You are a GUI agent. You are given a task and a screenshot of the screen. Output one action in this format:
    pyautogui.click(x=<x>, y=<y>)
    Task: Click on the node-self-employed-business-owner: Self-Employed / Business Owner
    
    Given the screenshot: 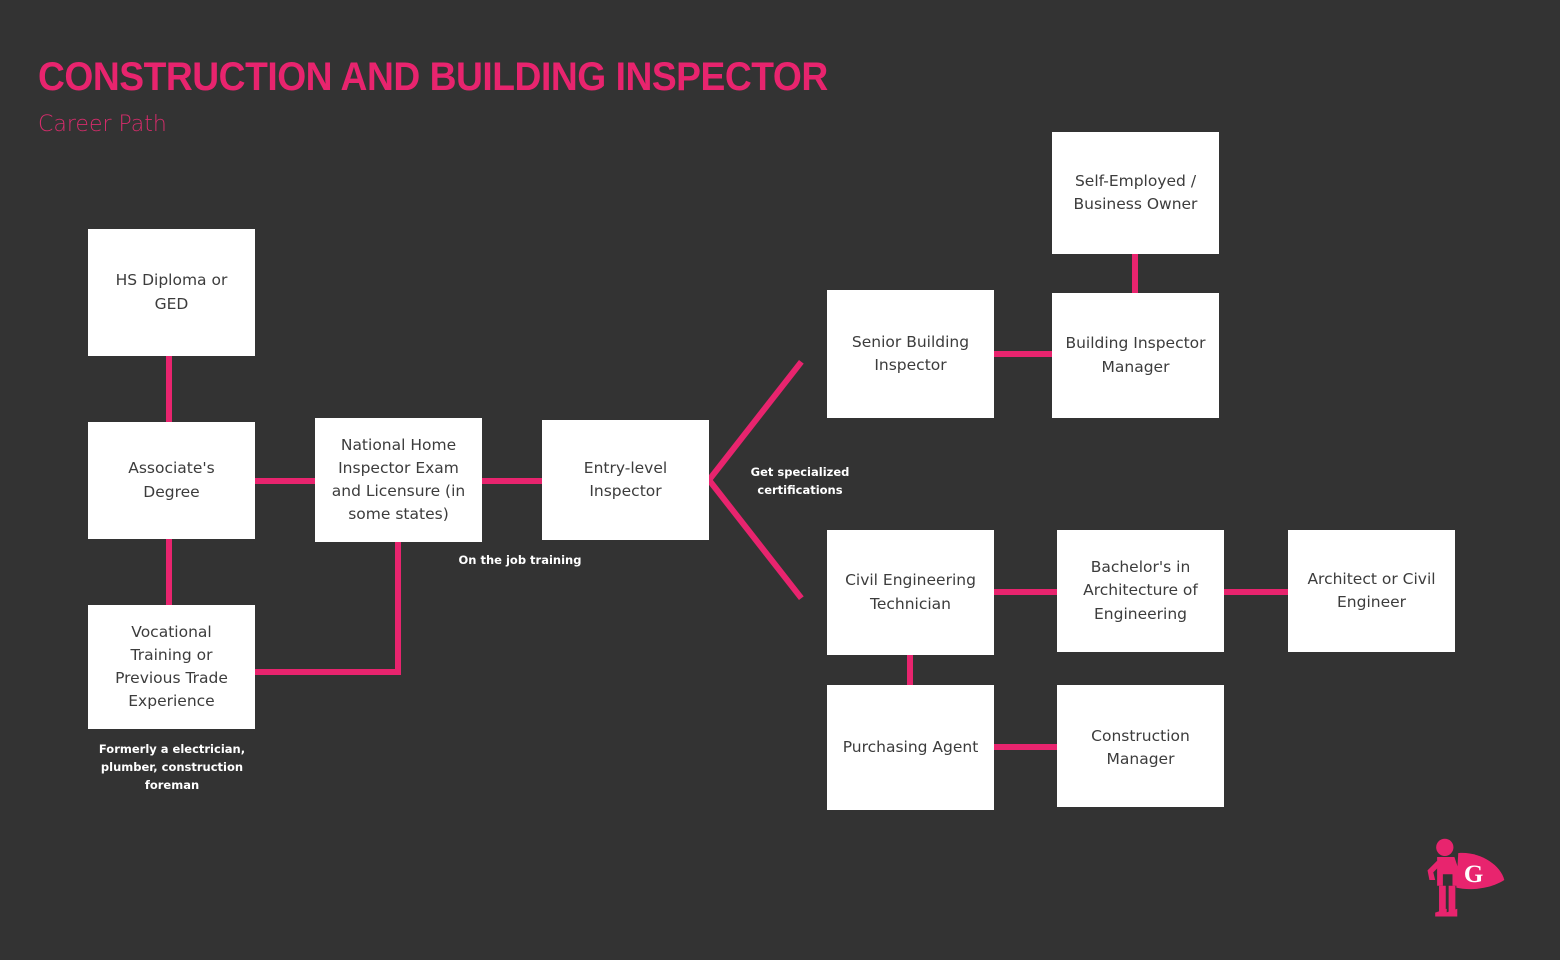 What is the action you would take?
    pyautogui.click(x=1135, y=193)
    